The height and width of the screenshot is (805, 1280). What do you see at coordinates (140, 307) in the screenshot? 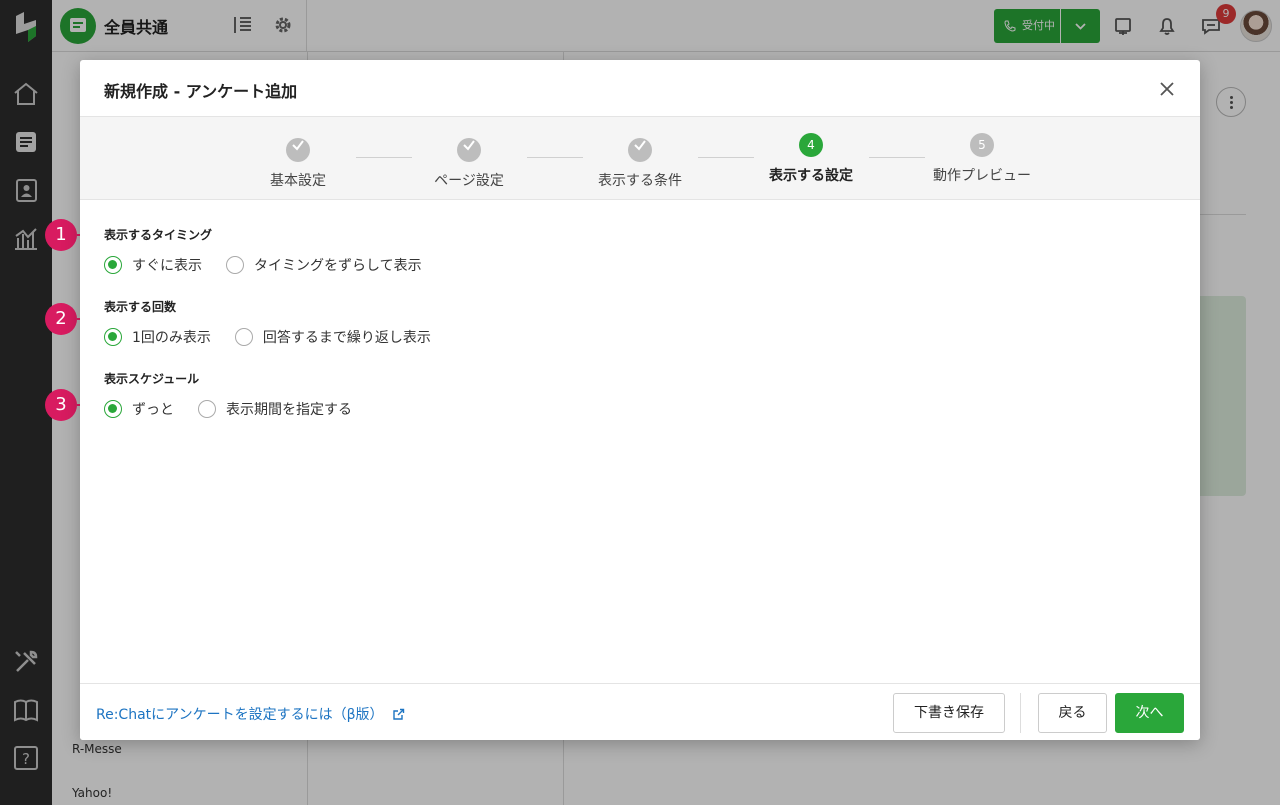
I see `display-count-label: 表示する回数` at bounding box center [140, 307].